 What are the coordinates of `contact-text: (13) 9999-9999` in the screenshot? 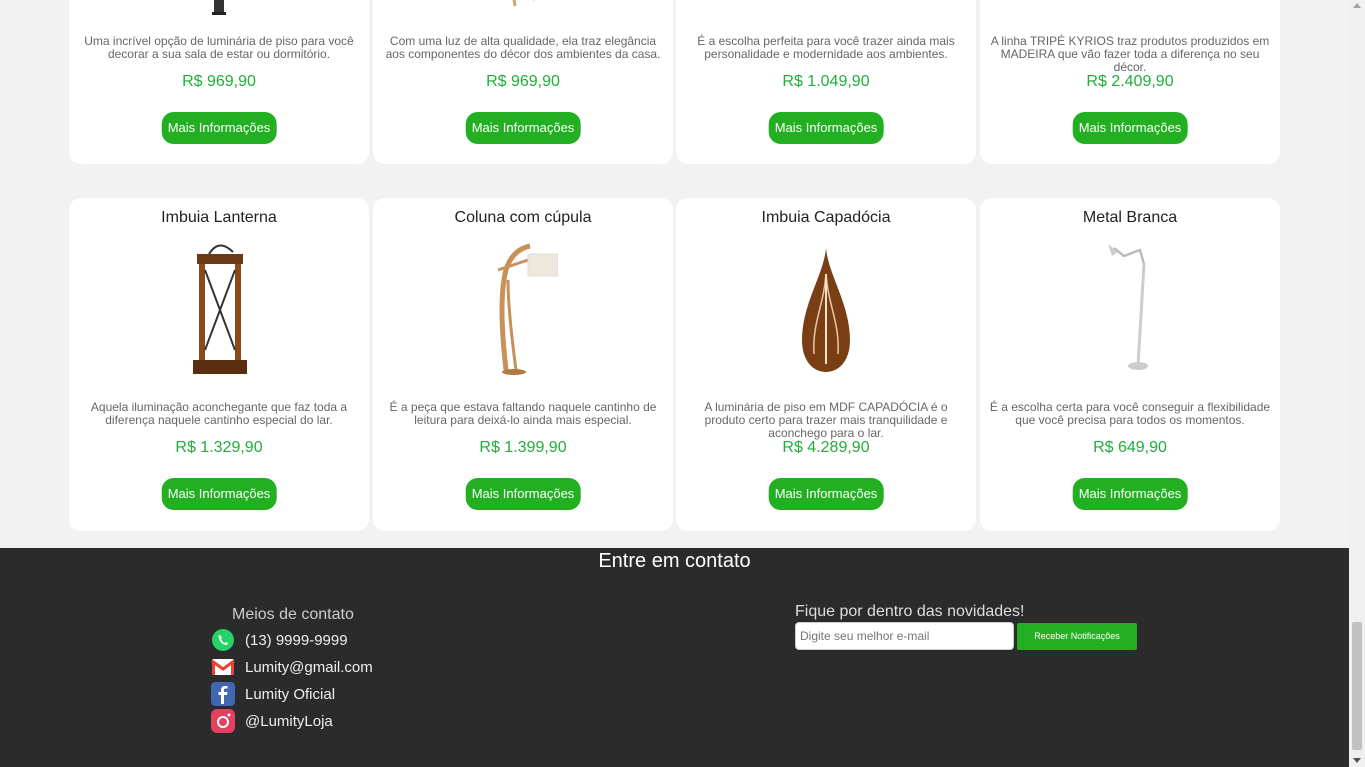 It's located at (296, 640).